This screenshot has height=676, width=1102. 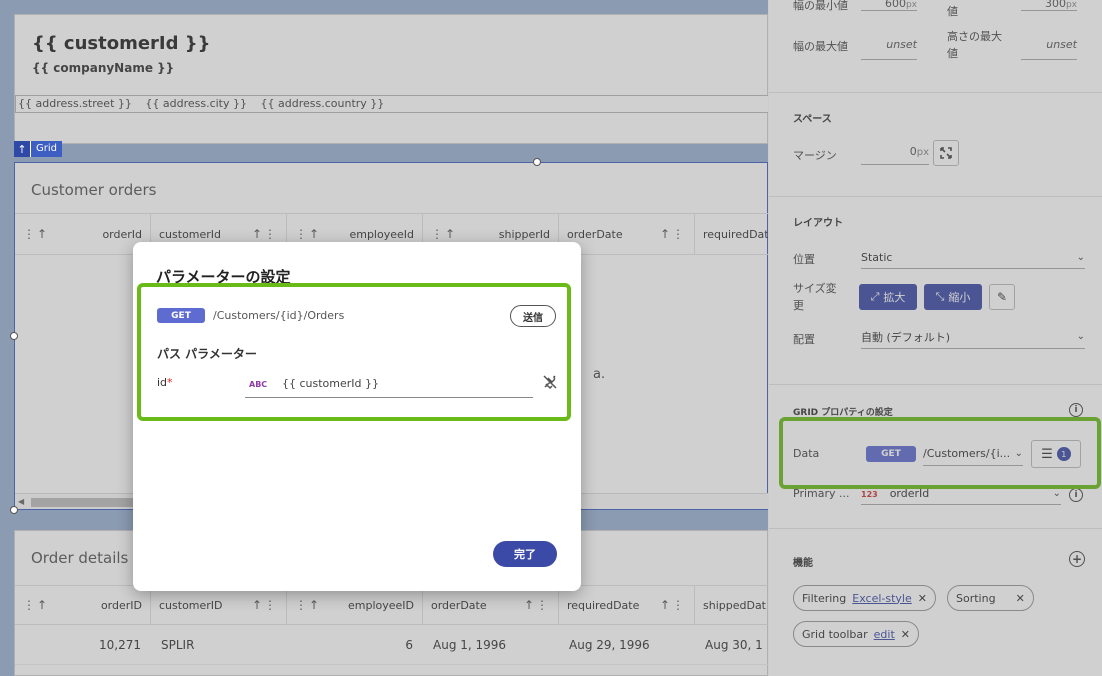 What do you see at coordinates (1056, 454) in the screenshot?
I see `parameters-button: ☰ 1` at bounding box center [1056, 454].